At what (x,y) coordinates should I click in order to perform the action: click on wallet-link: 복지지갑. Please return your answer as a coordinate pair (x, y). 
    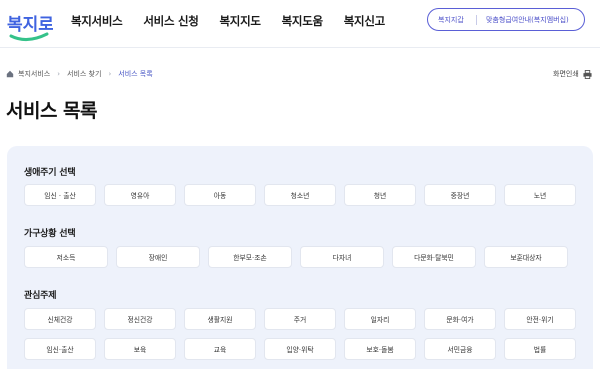
    Looking at the image, I should click on (452, 20).